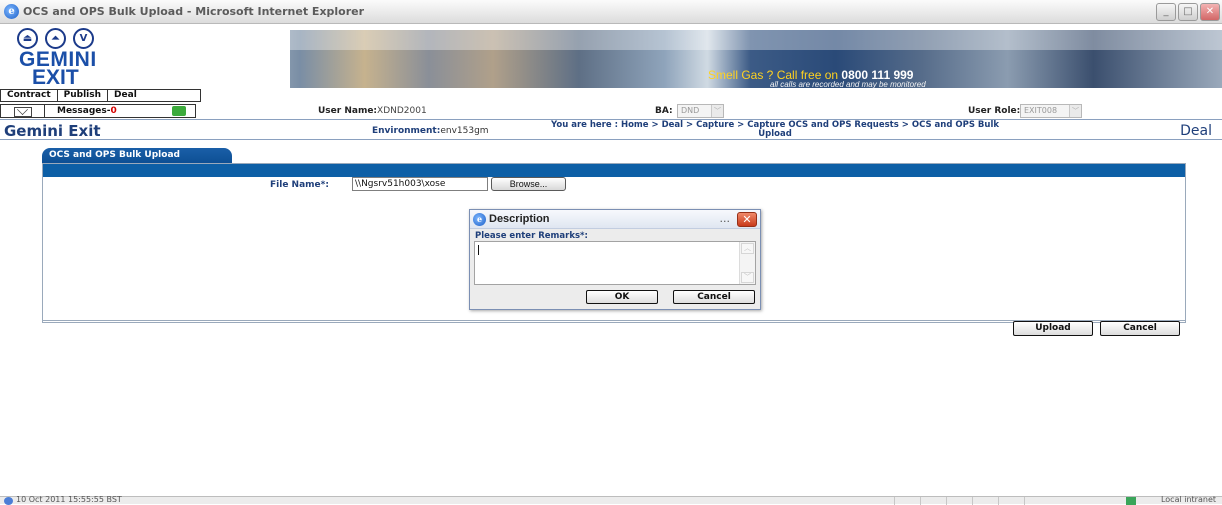  Describe the element at coordinates (348, 111) in the screenshot. I see `user-name-label: User Name:` at that location.